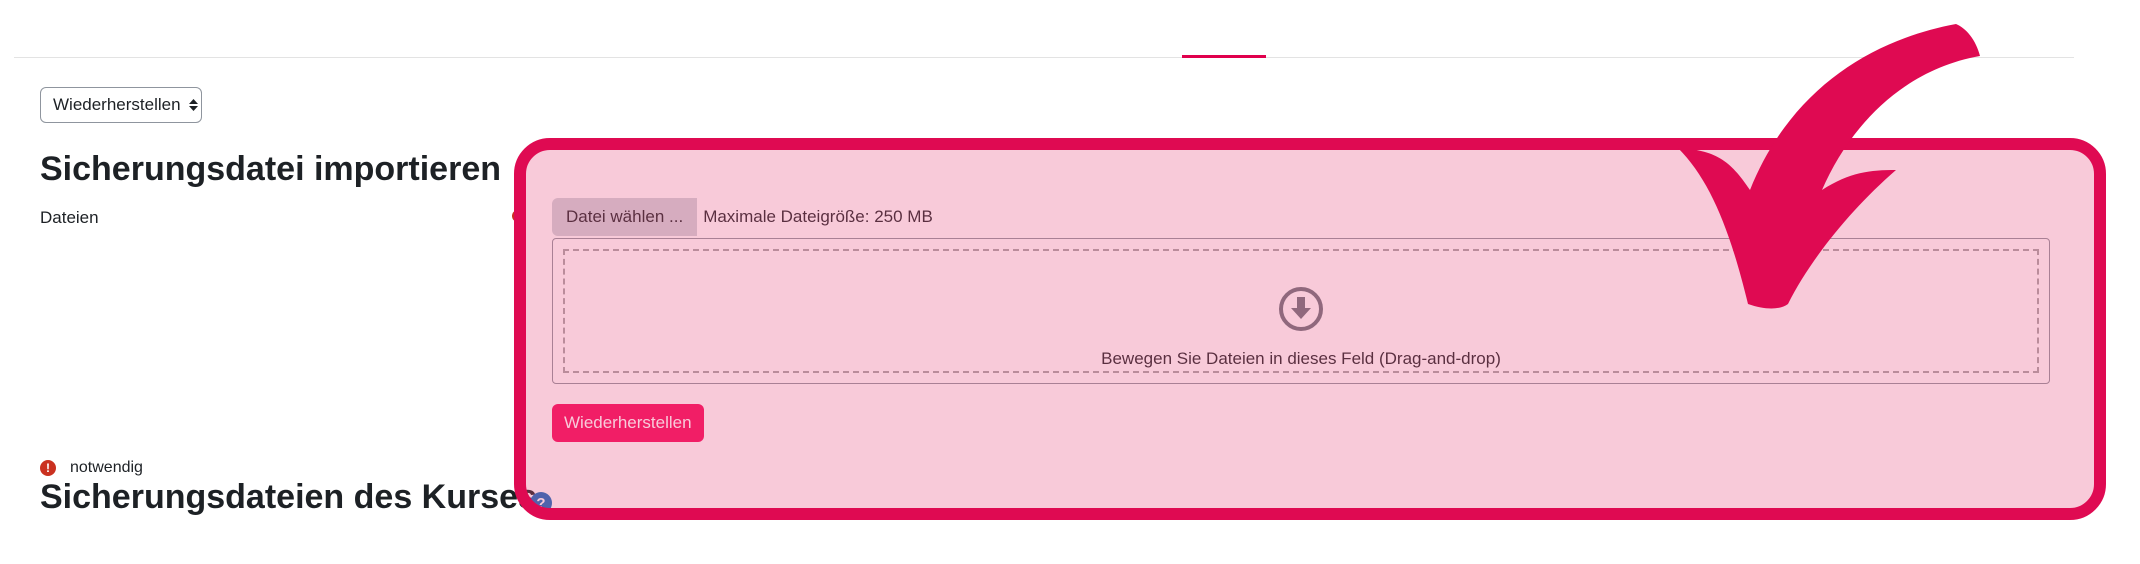  I want to click on top-divider, so click(1044, 57).